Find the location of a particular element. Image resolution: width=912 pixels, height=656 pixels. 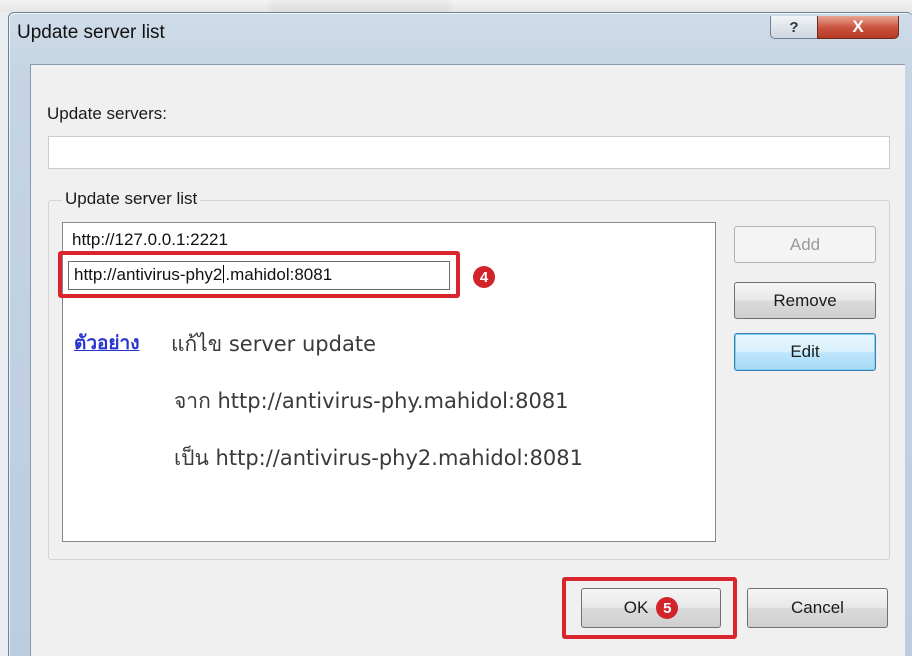

step5-marker: 5 is located at coordinates (667, 608).